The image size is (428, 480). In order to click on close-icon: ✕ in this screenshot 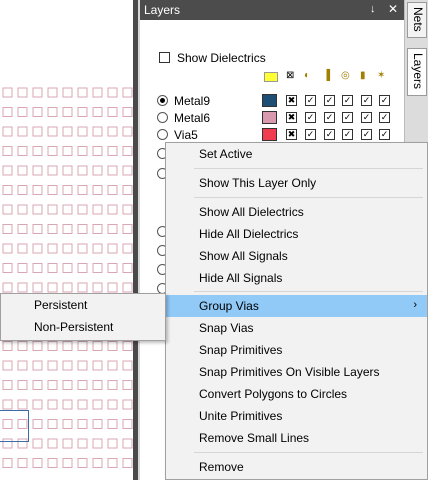, I will do `click(393, 9)`.